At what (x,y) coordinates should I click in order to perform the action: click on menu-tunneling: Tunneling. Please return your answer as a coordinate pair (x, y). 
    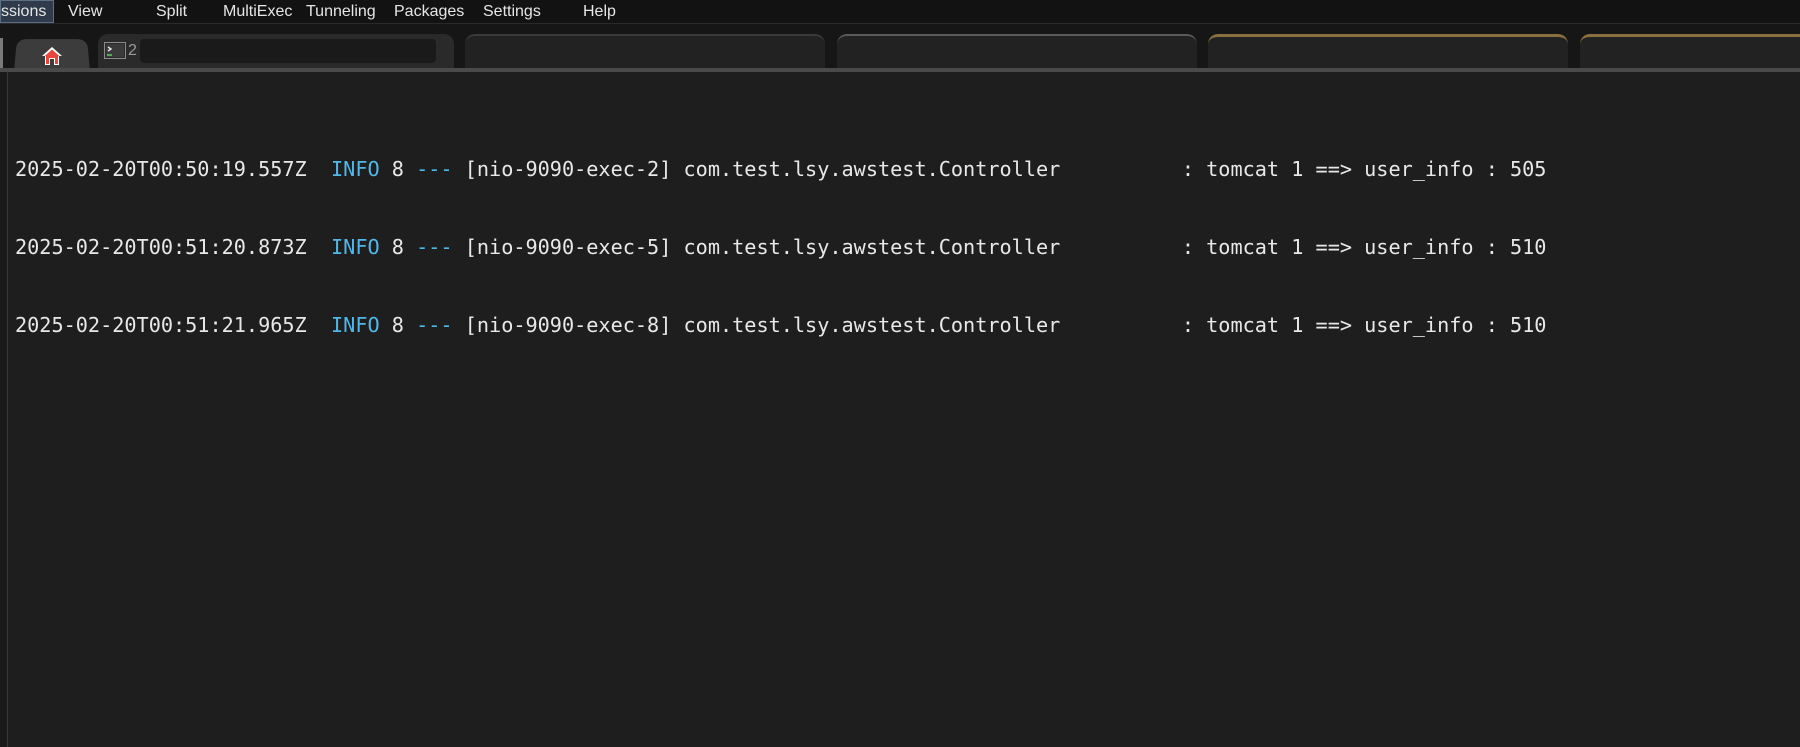
    Looking at the image, I should click on (341, 12).